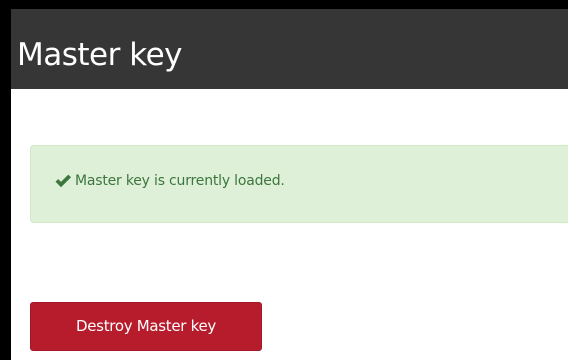  I want to click on alert-message: Master key is currently loaded., so click(180, 181).